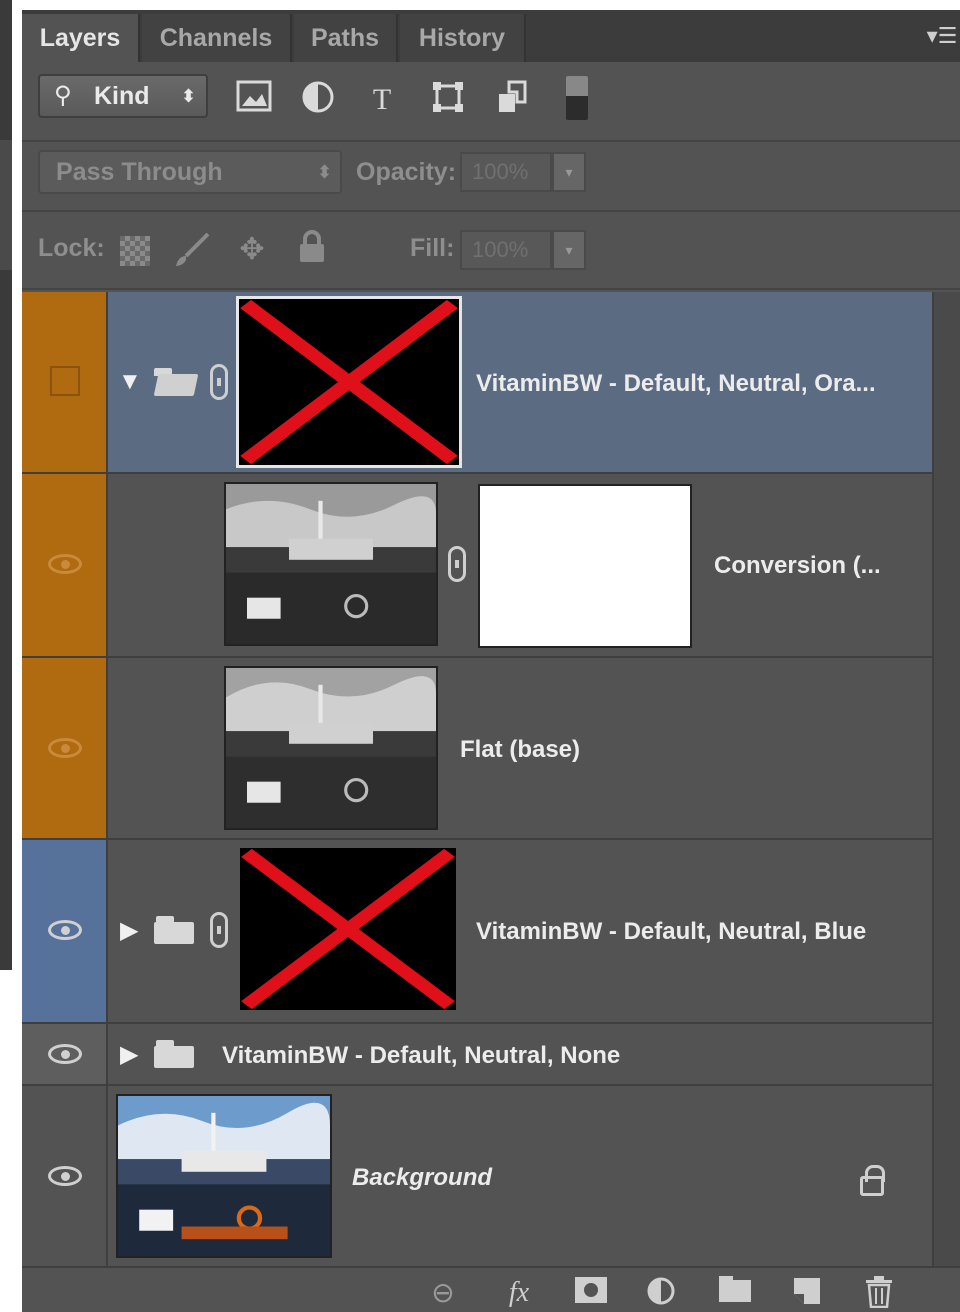 This screenshot has width=960, height=1312. I want to click on panel-menu-icon: ▾☰, so click(942, 36).